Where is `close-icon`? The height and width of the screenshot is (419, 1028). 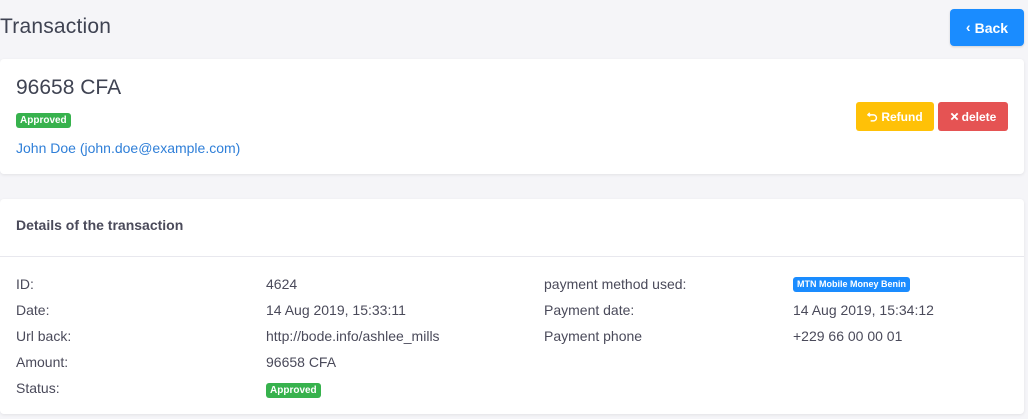 close-icon is located at coordinates (954, 116).